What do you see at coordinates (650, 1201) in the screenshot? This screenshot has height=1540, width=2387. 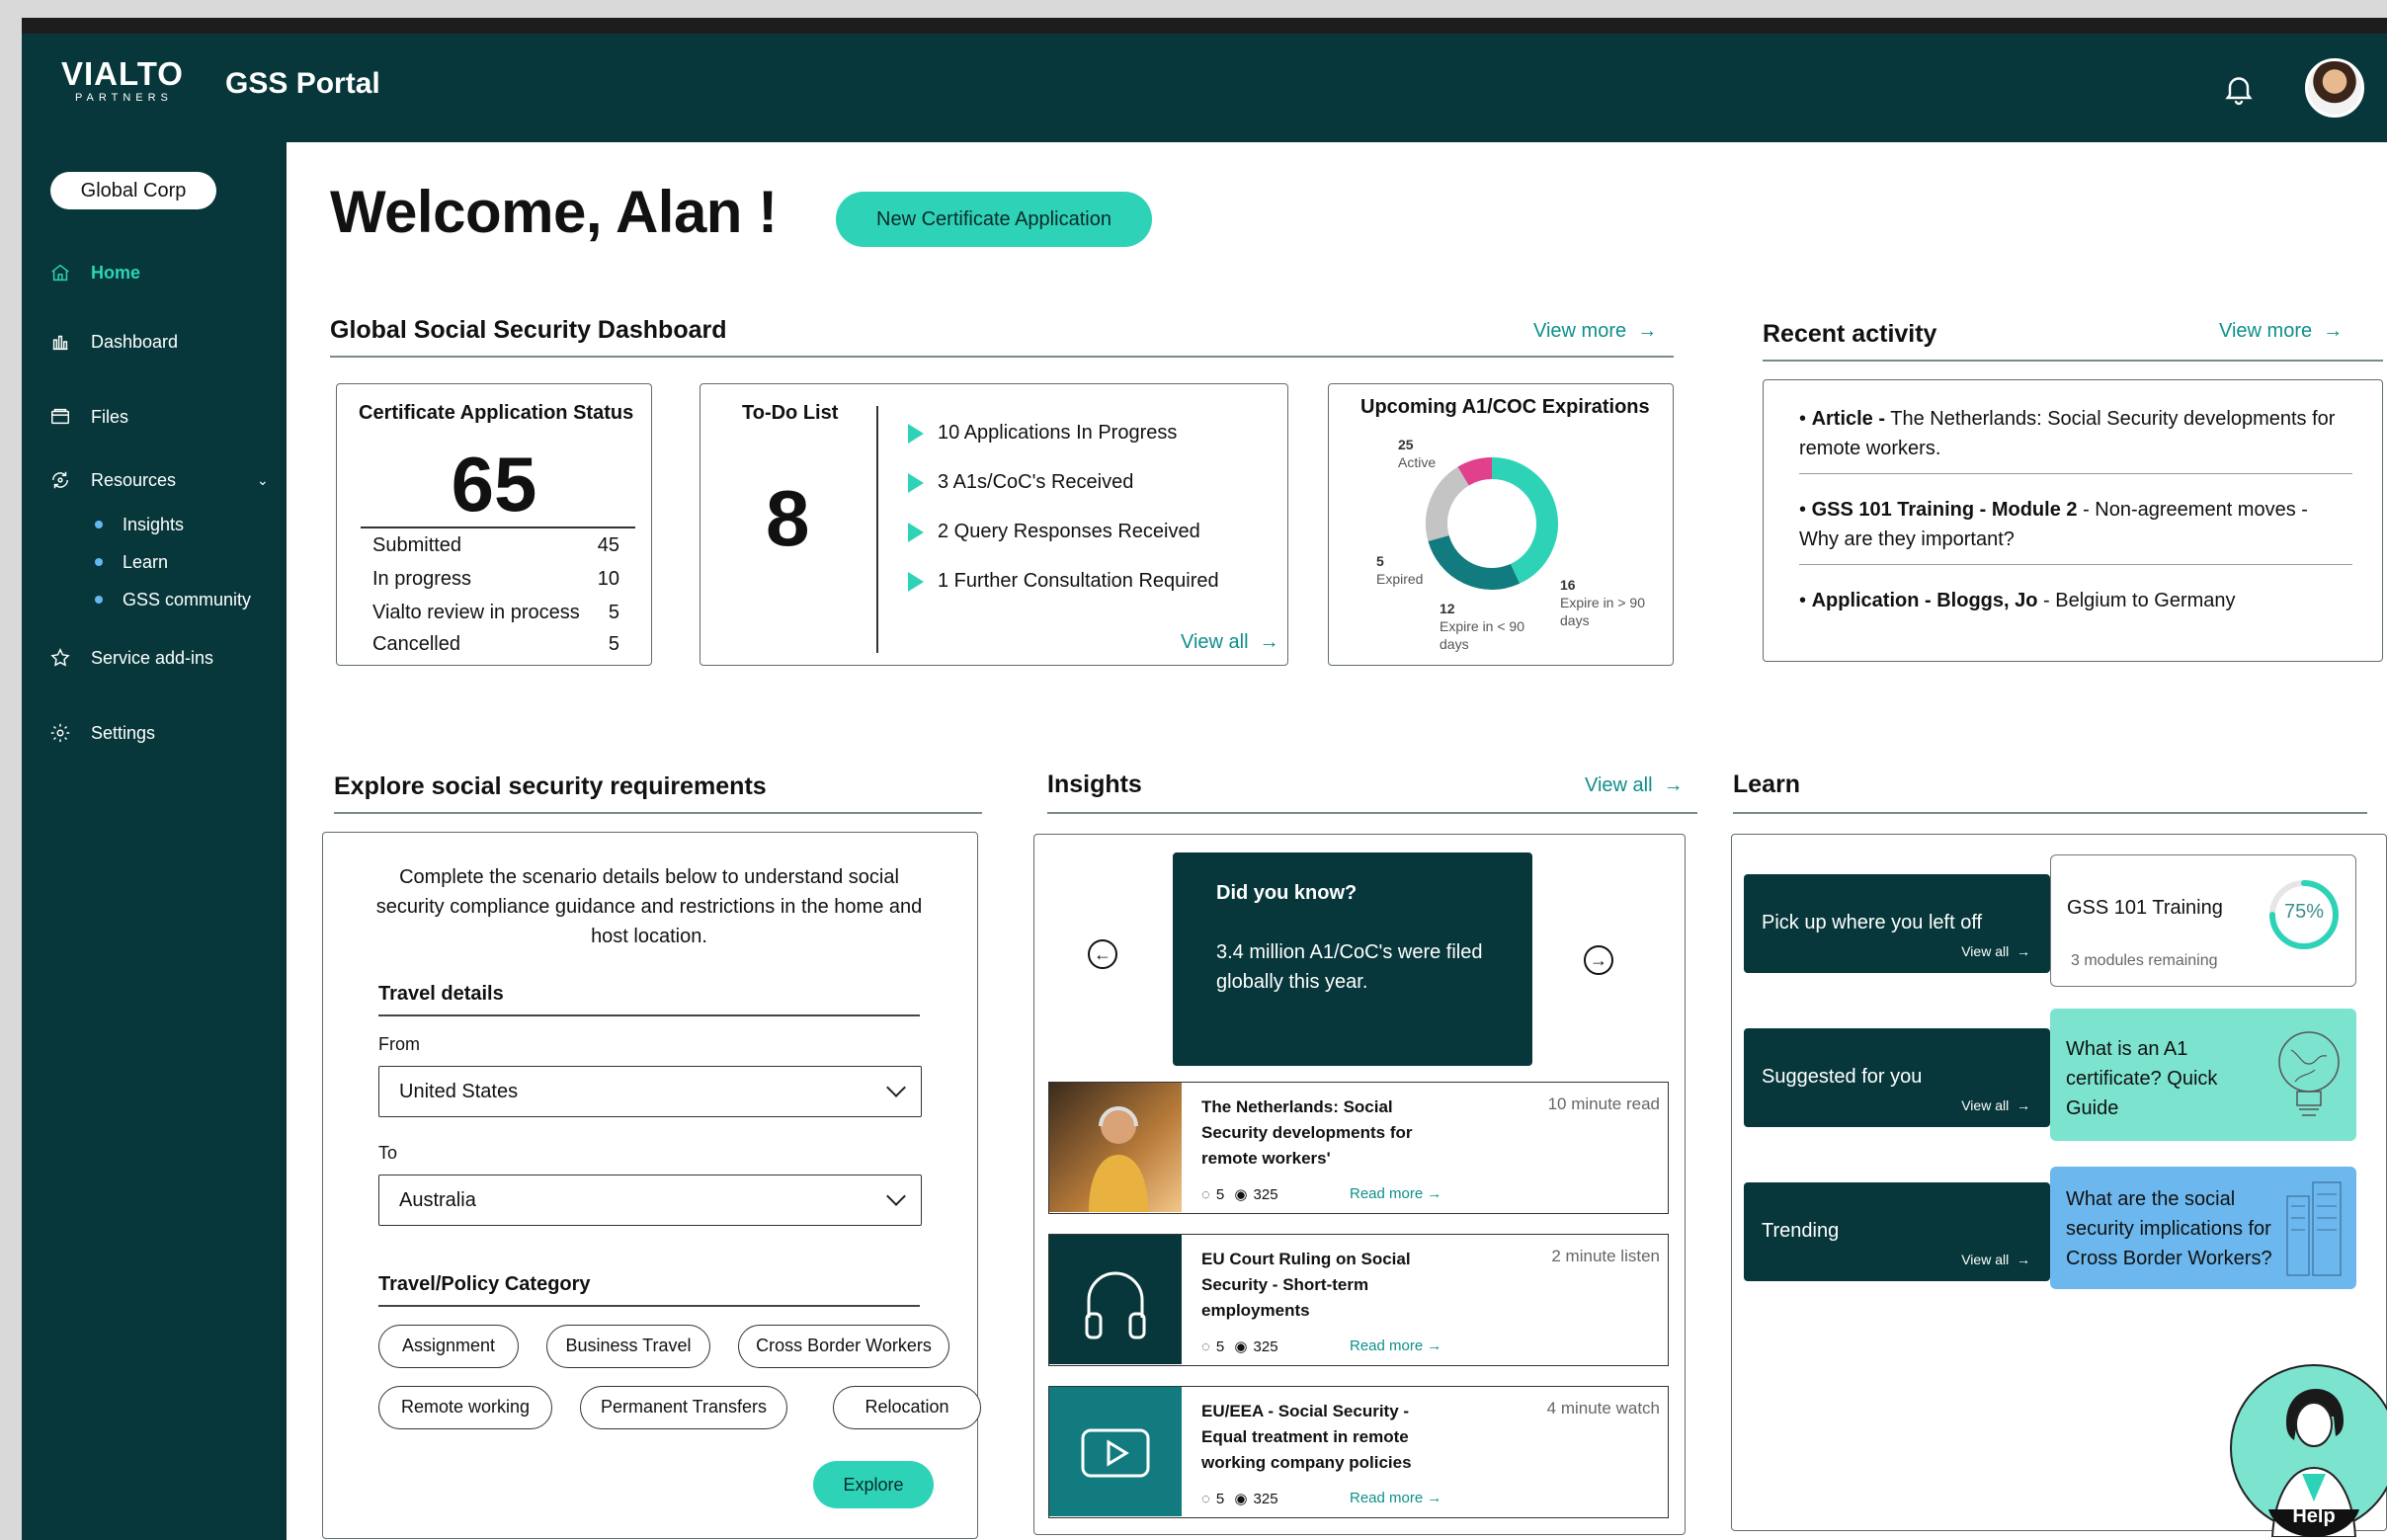 I see `to-select: Australia` at bounding box center [650, 1201].